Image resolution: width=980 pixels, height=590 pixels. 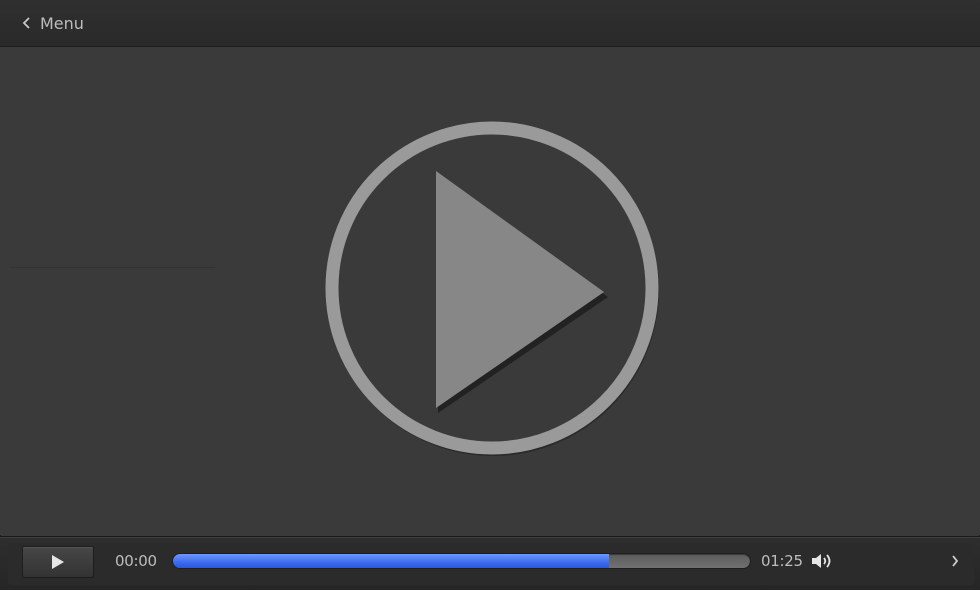 I want to click on back-label: Menu, so click(x=62, y=23).